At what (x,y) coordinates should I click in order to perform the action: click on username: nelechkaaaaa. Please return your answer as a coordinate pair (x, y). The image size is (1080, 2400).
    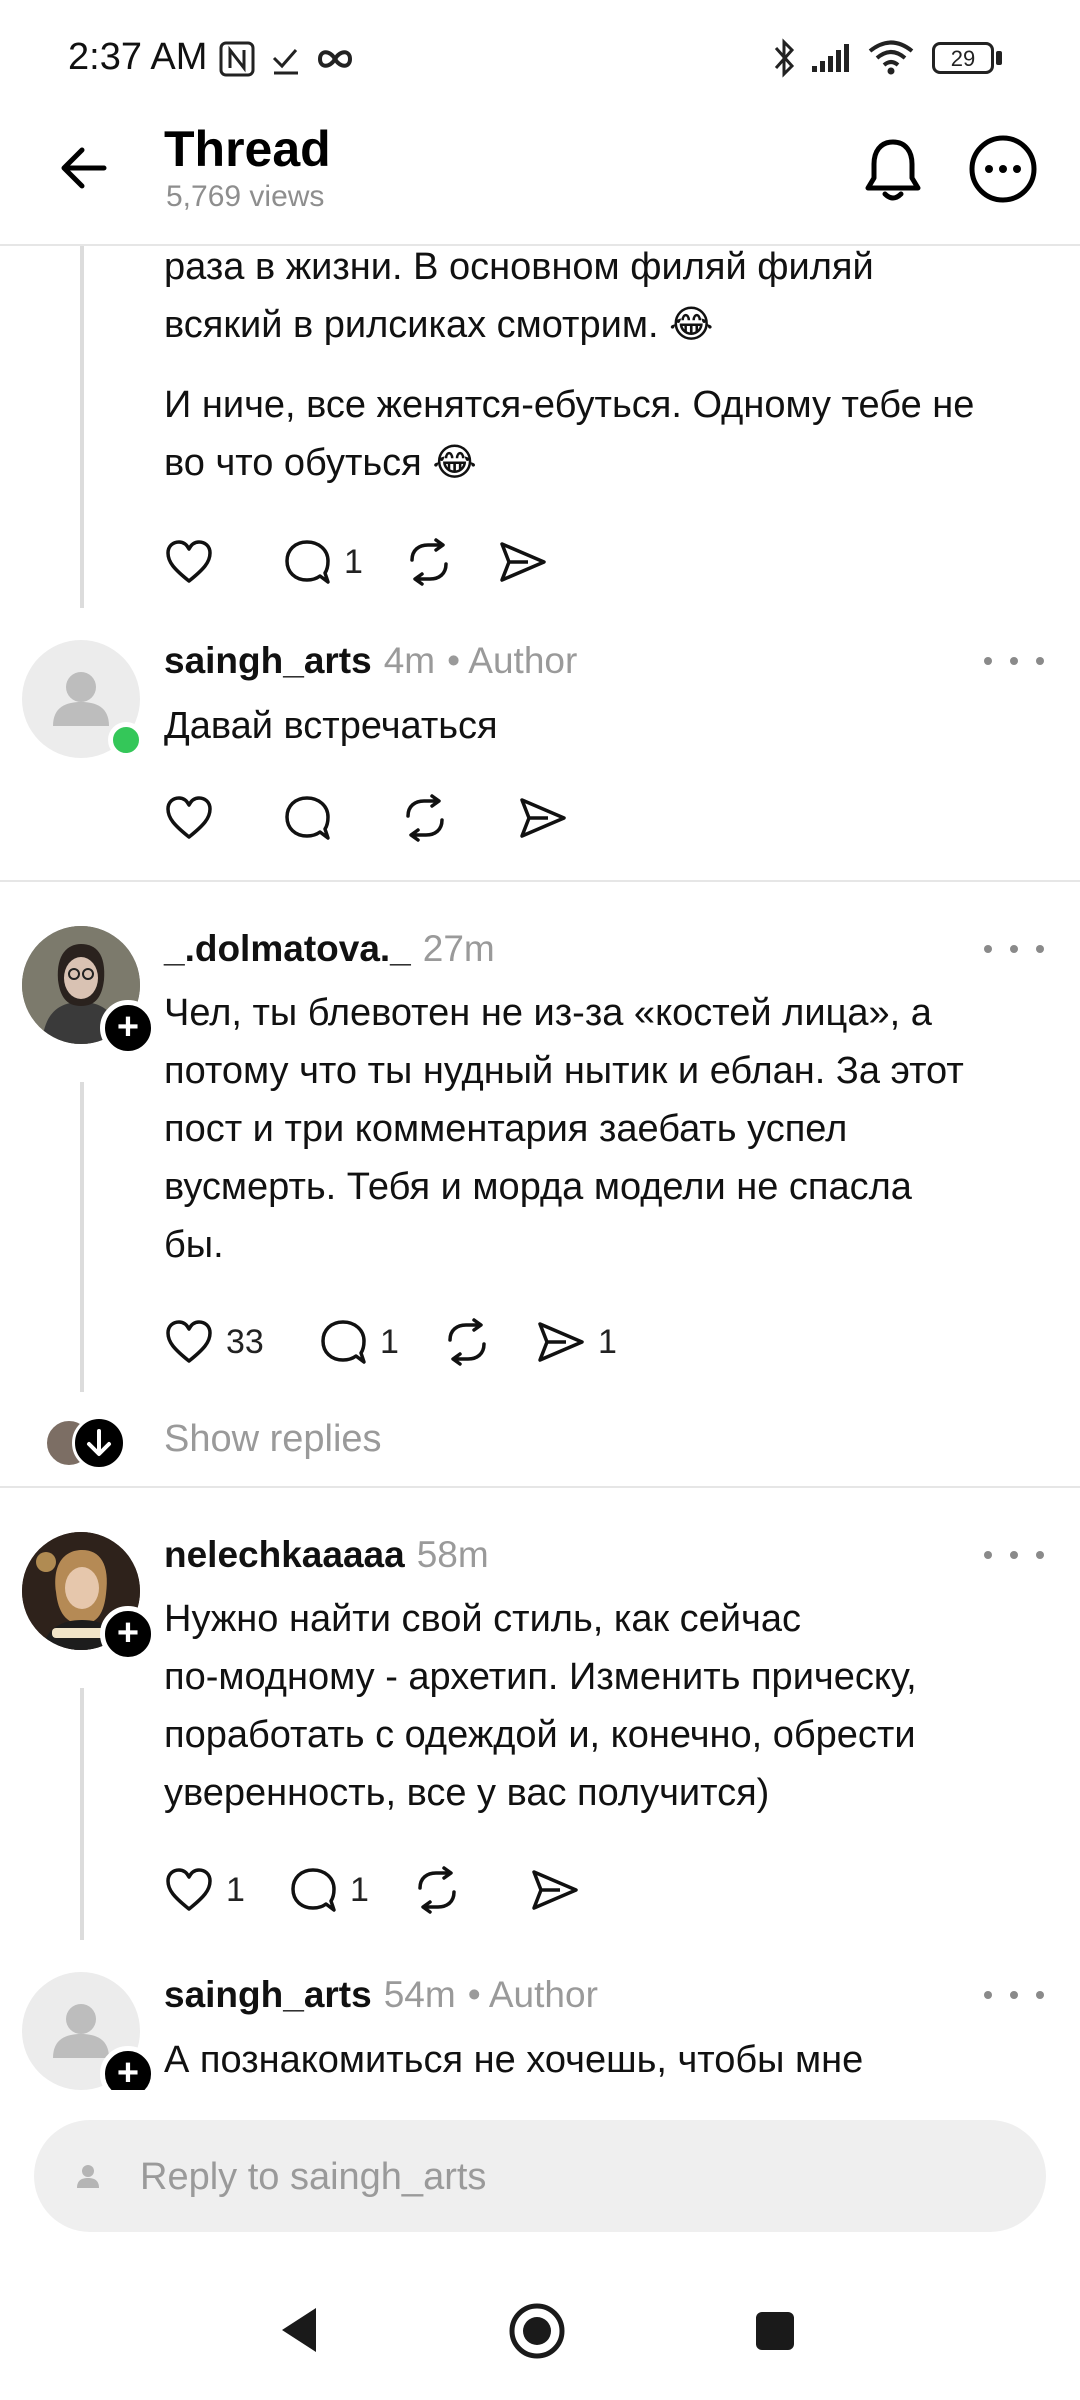
    Looking at the image, I should click on (284, 1554).